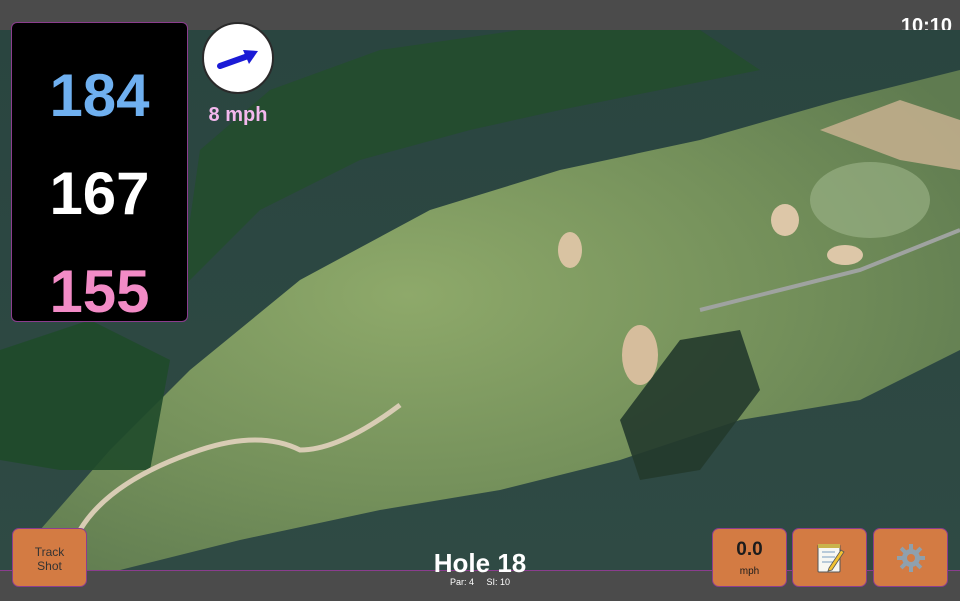 Image resolution: width=960 pixels, height=601 pixels. Describe the element at coordinates (461, 582) in the screenshot. I see `hole-par: Par: 4` at that location.